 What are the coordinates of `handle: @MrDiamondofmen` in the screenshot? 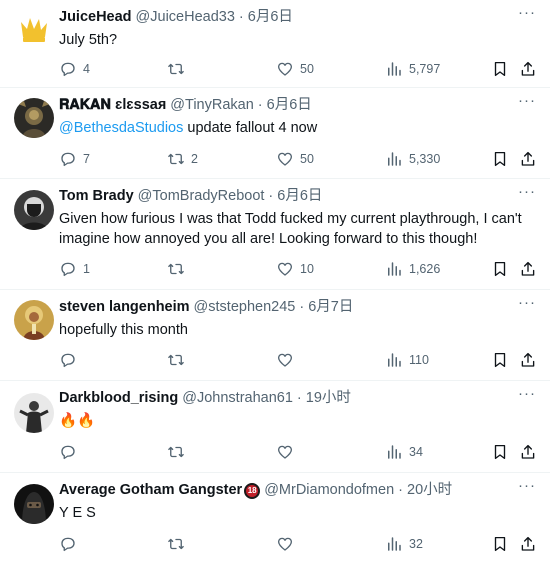 It's located at (329, 490).